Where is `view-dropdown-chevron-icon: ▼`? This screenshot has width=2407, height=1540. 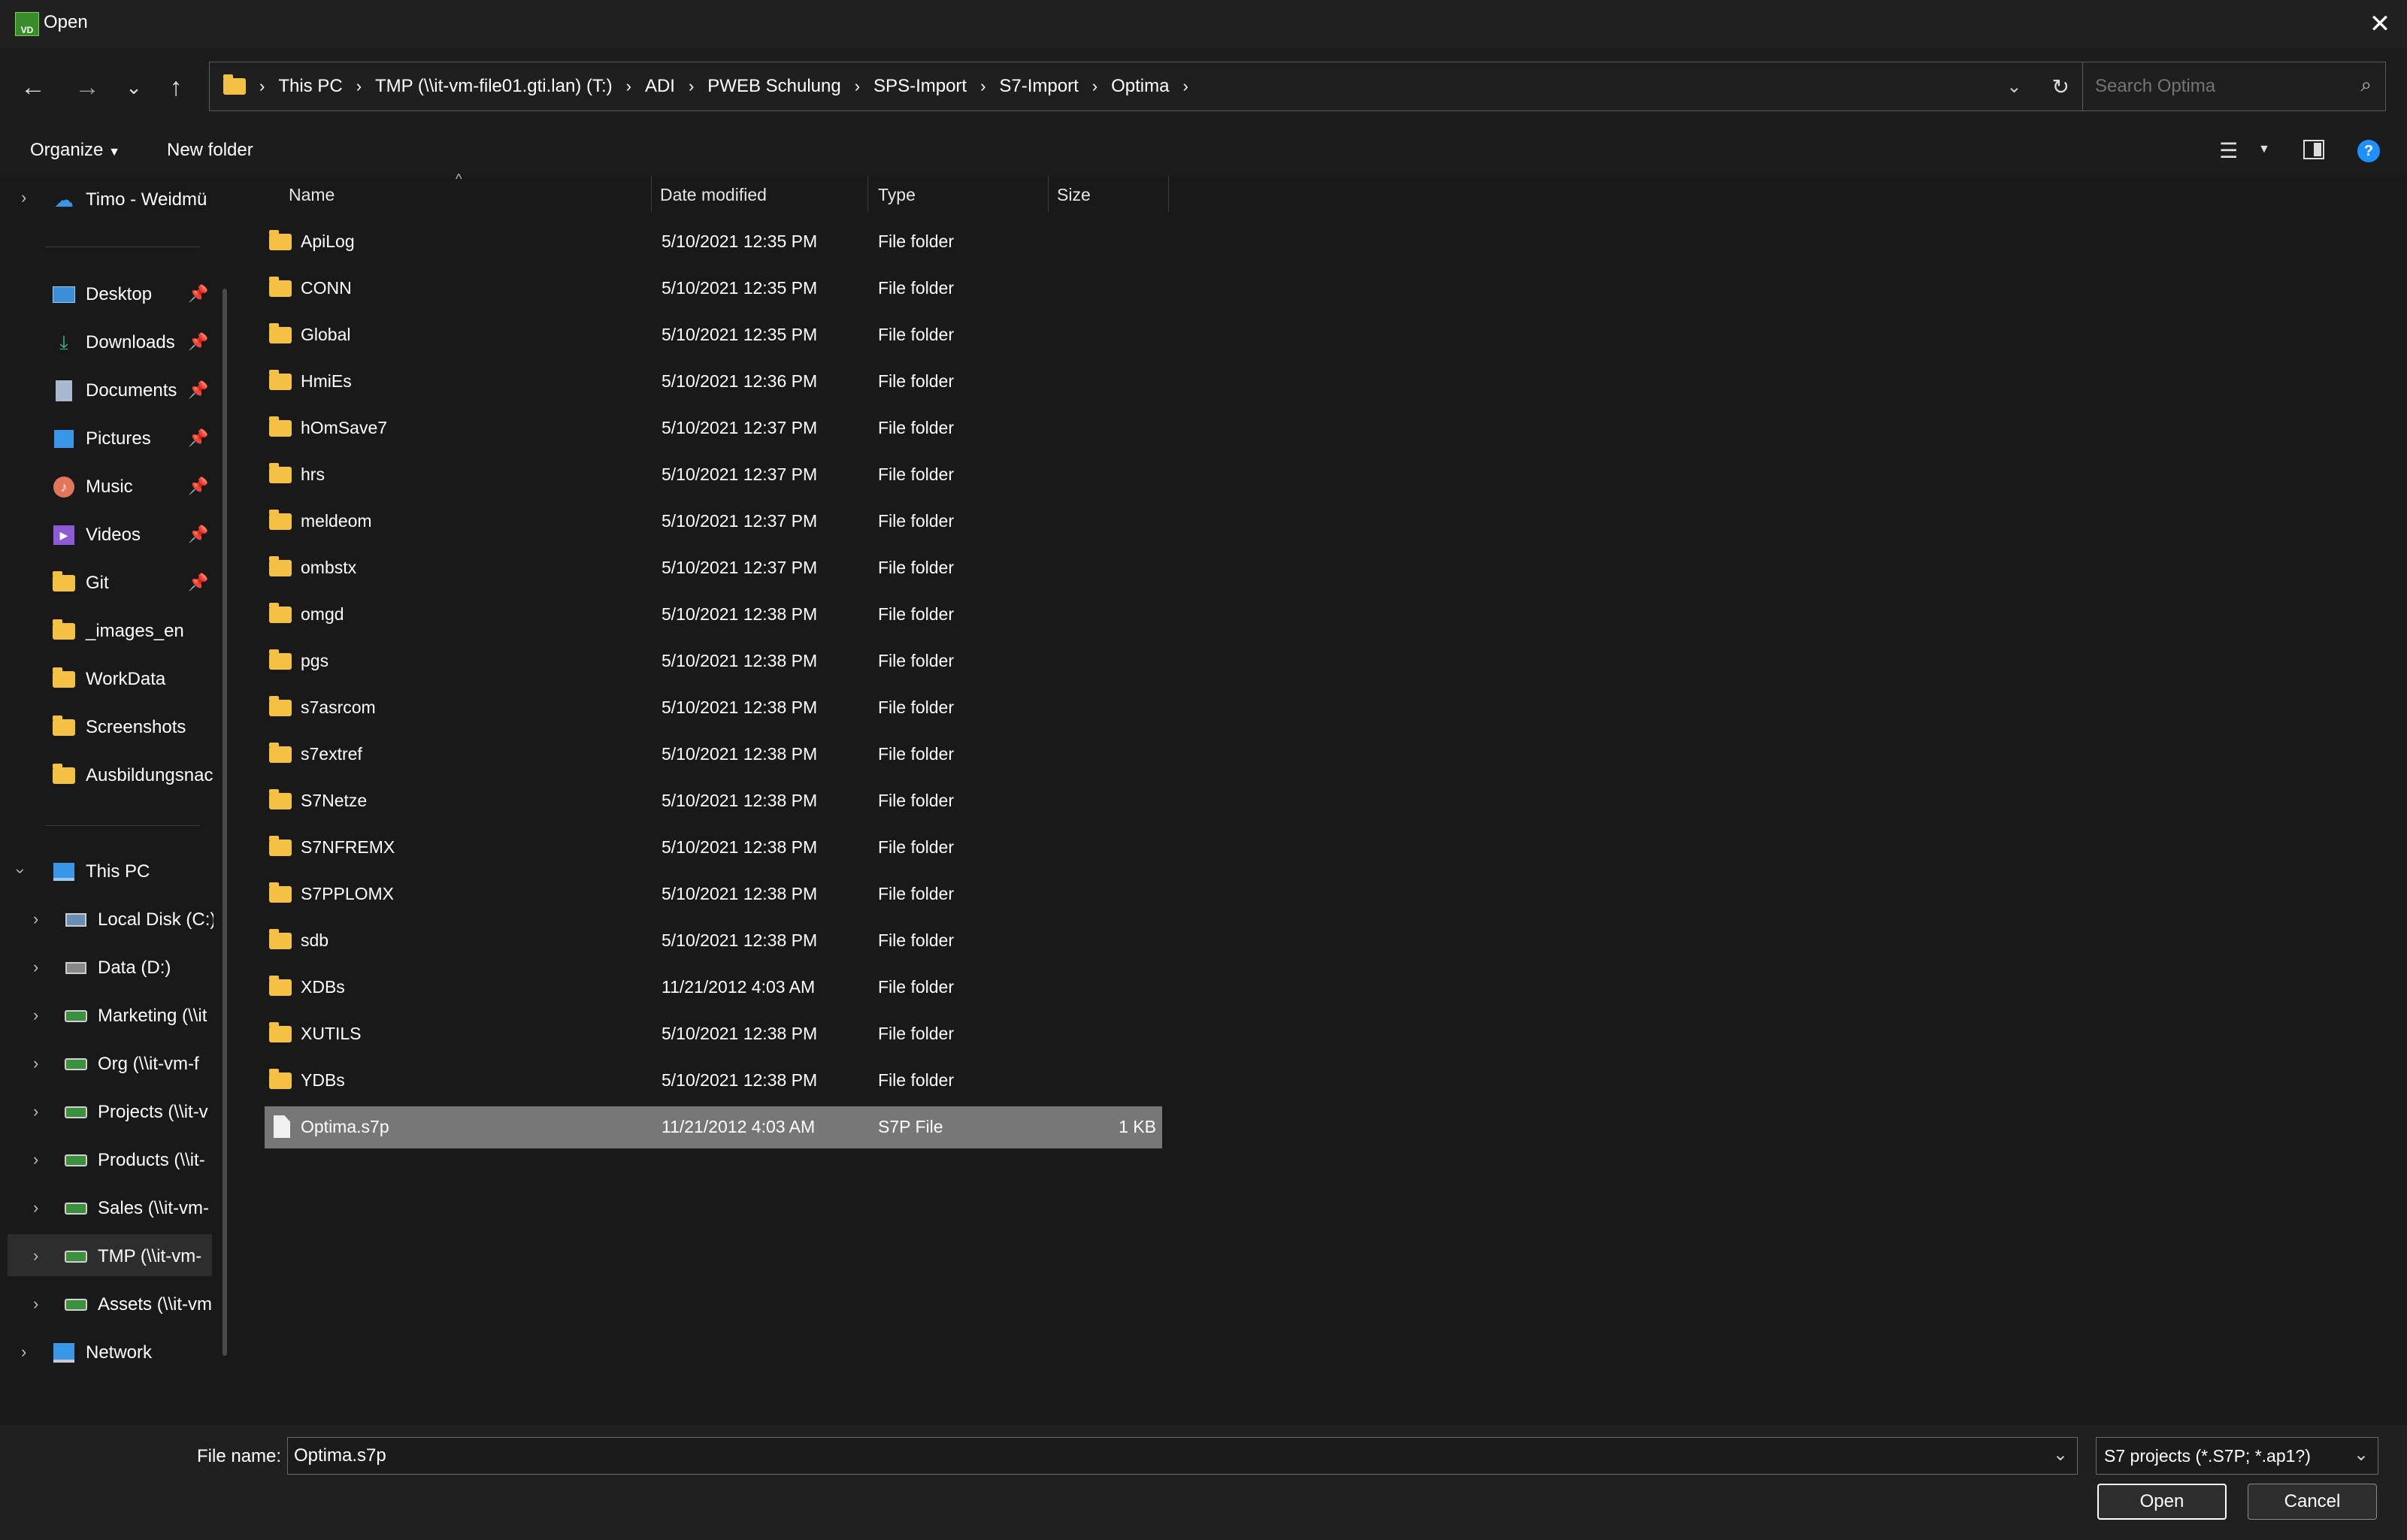
view-dropdown-chevron-icon: ▼ is located at coordinates (2264, 149).